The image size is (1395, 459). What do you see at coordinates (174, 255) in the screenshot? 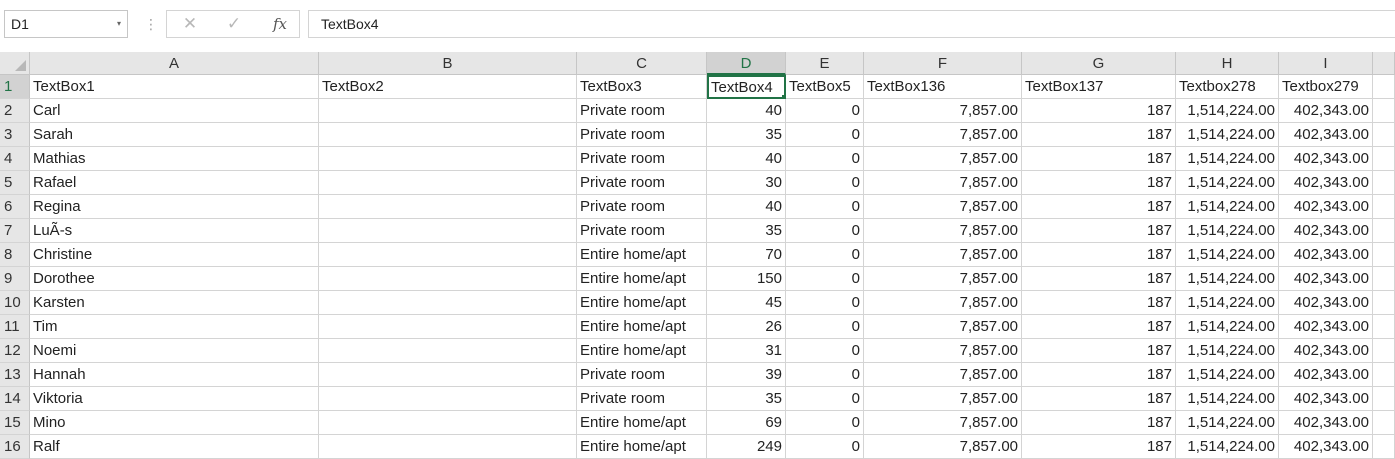
I see `cell-a8: Christine` at bounding box center [174, 255].